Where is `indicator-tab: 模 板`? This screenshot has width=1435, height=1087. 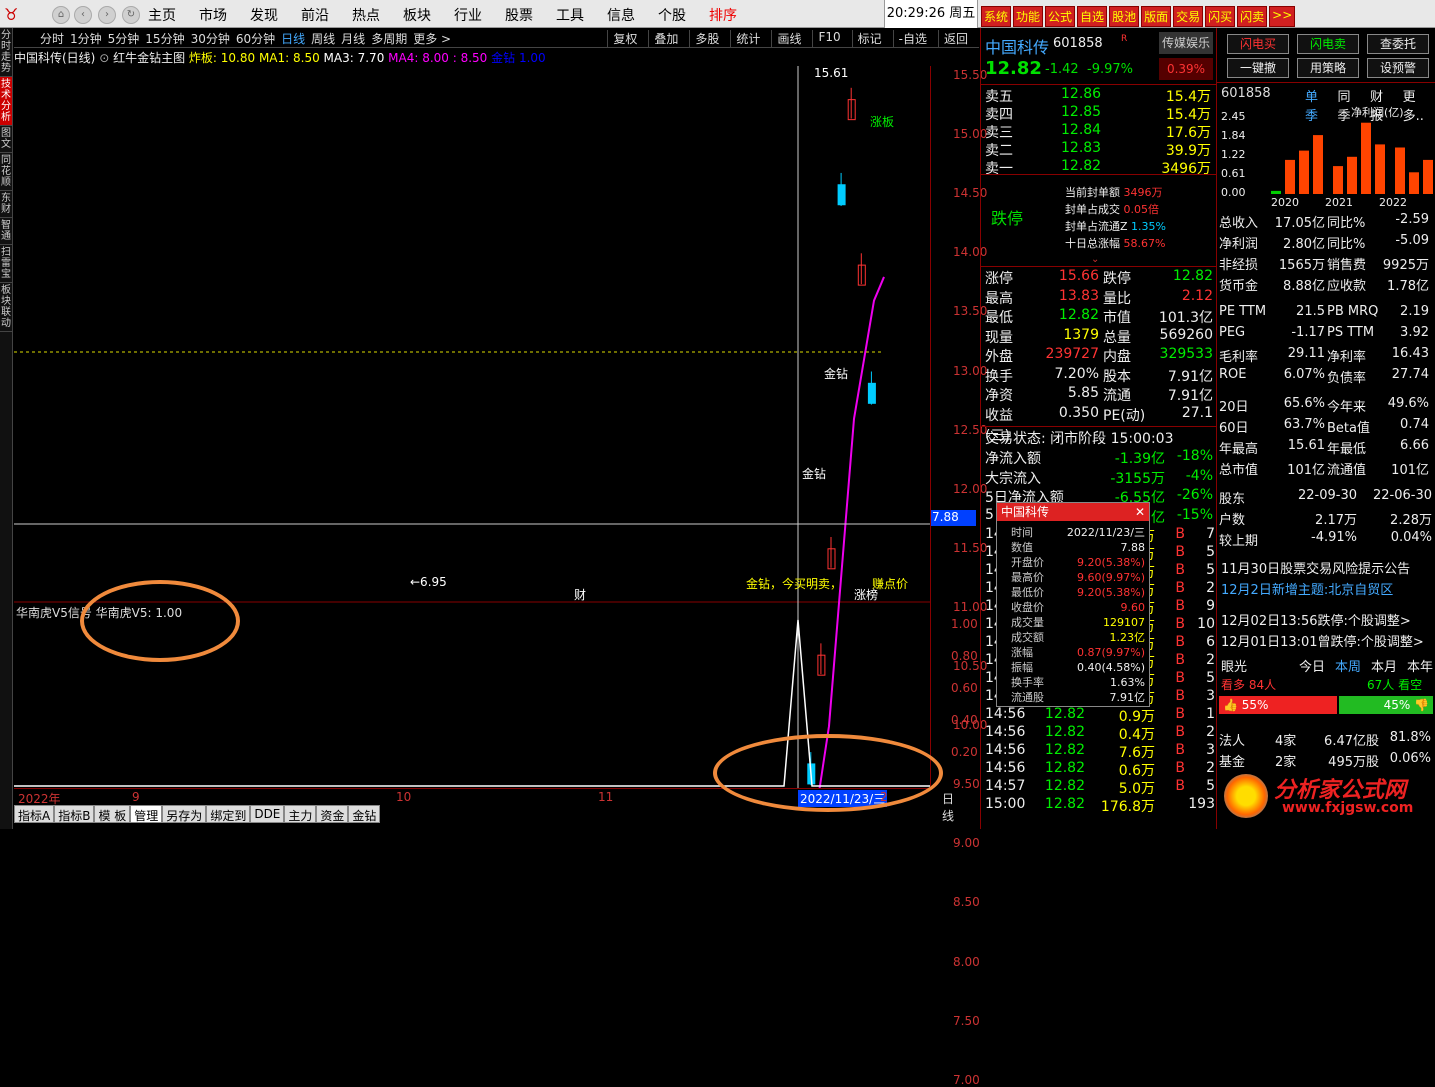 indicator-tab: 模 板 is located at coordinates (112, 814).